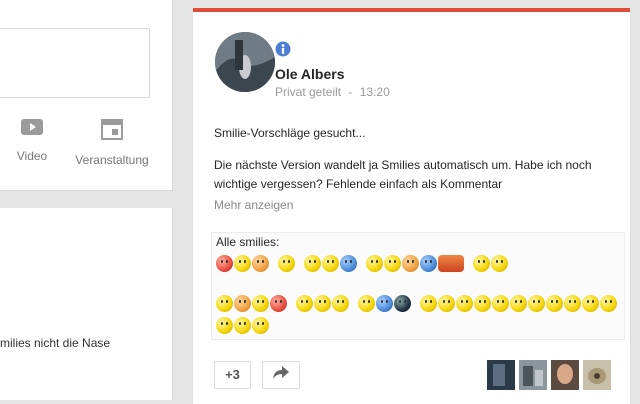  Describe the element at coordinates (55, 343) in the screenshot. I see `post-snippet: milies nicht die Nase` at that location.